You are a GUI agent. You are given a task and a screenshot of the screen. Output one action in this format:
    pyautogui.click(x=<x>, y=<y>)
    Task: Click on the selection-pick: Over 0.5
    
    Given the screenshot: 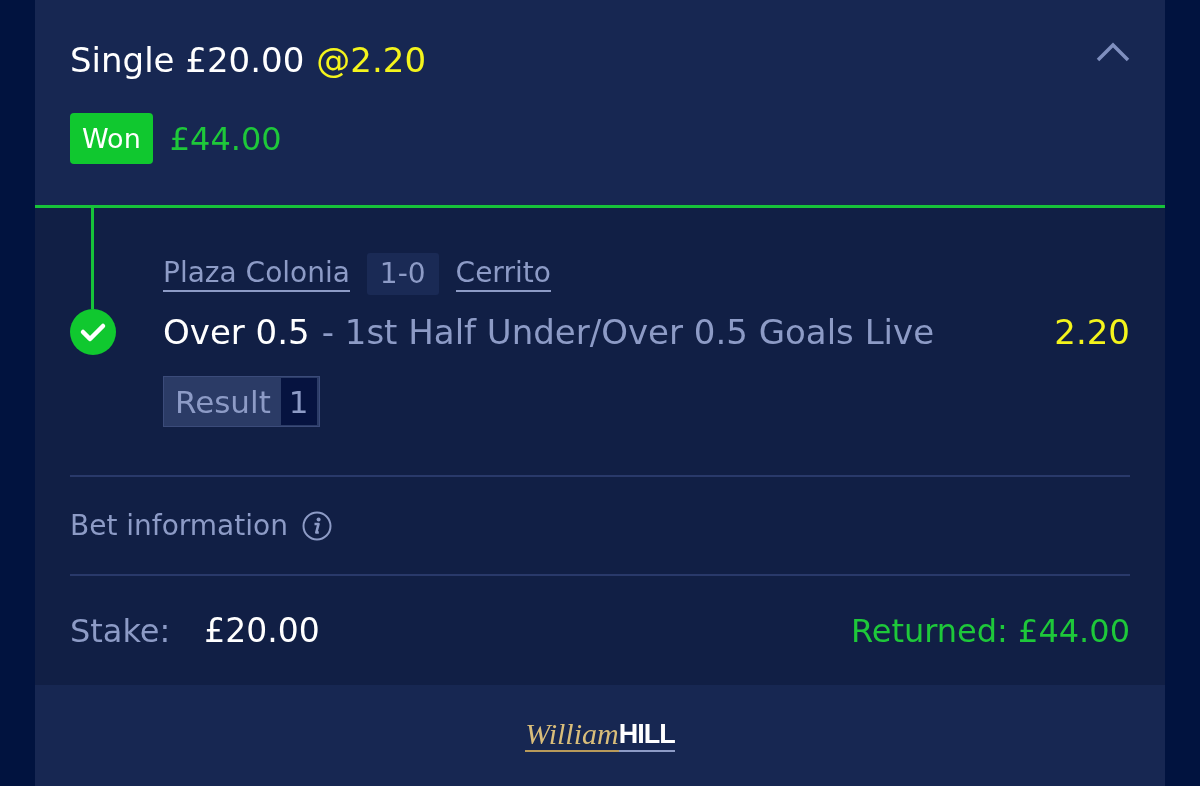 What is the action you would take?
    pyautogui.click(x=236, y=332)
    